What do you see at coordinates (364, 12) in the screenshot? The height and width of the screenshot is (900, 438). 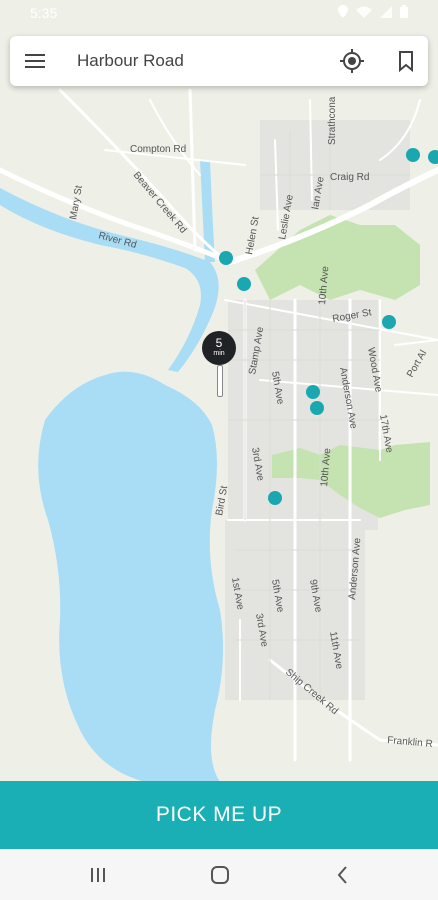 I see `wifi-status-icon` at bounding box center [364, 12].